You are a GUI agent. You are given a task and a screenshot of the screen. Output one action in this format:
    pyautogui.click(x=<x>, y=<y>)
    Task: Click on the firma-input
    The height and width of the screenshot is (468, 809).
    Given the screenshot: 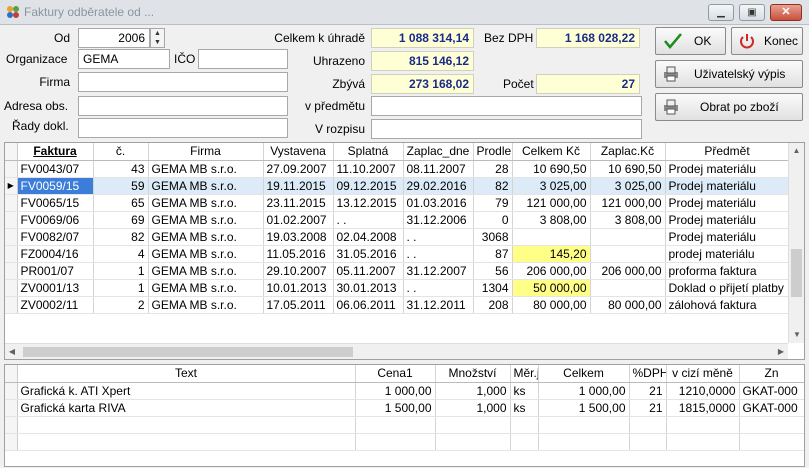 What is the action you would take?
    pyautogui.click(x=183, y=82)
    